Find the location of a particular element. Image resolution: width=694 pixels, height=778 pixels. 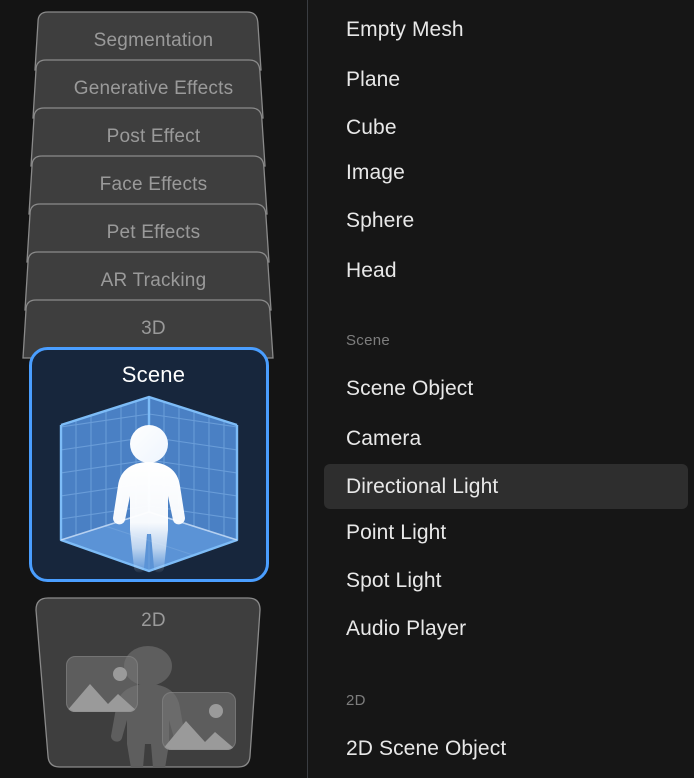

menu-item-scene-object: Scene Object is located at coordinates (506, 389).